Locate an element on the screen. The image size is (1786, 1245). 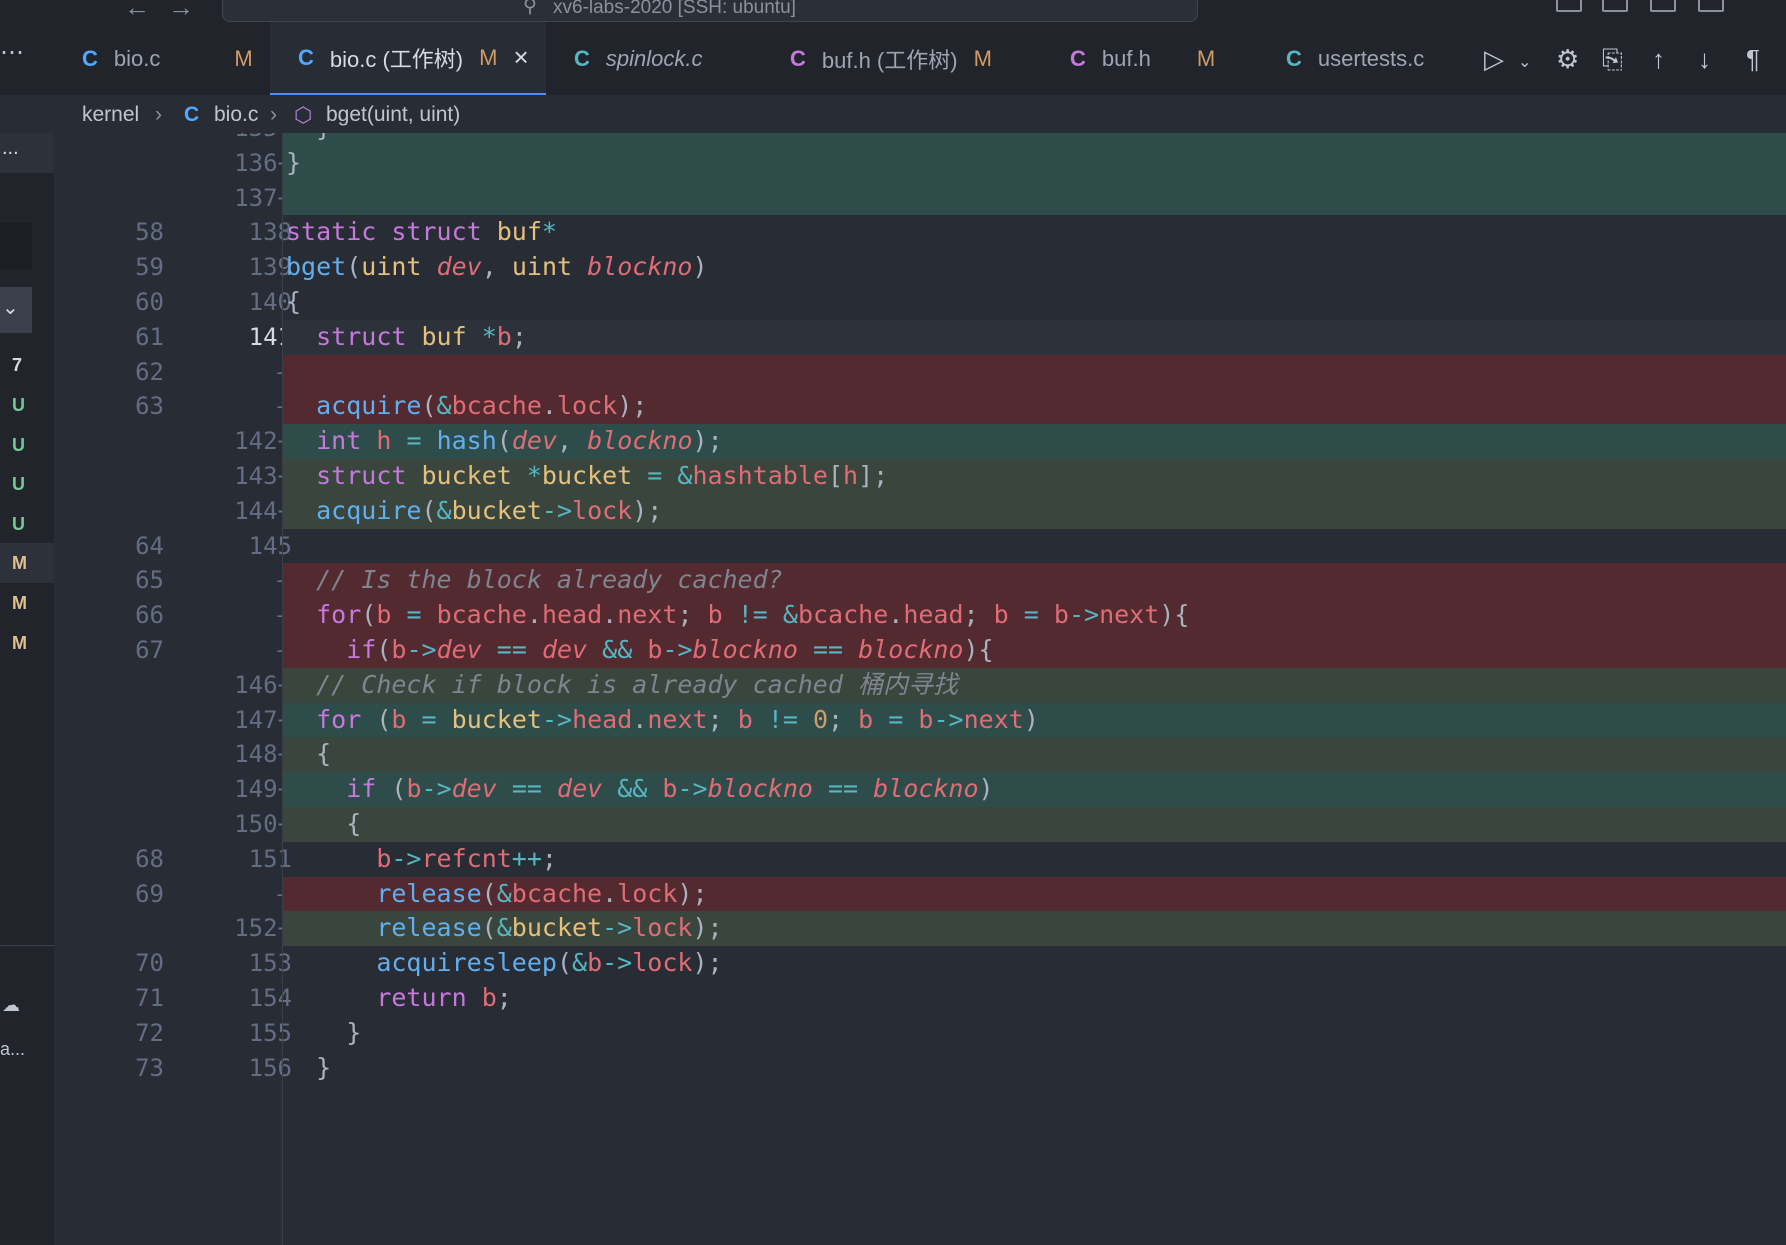
toggle-secondary-sidebar-icon is located at coordinates (1663, 6).